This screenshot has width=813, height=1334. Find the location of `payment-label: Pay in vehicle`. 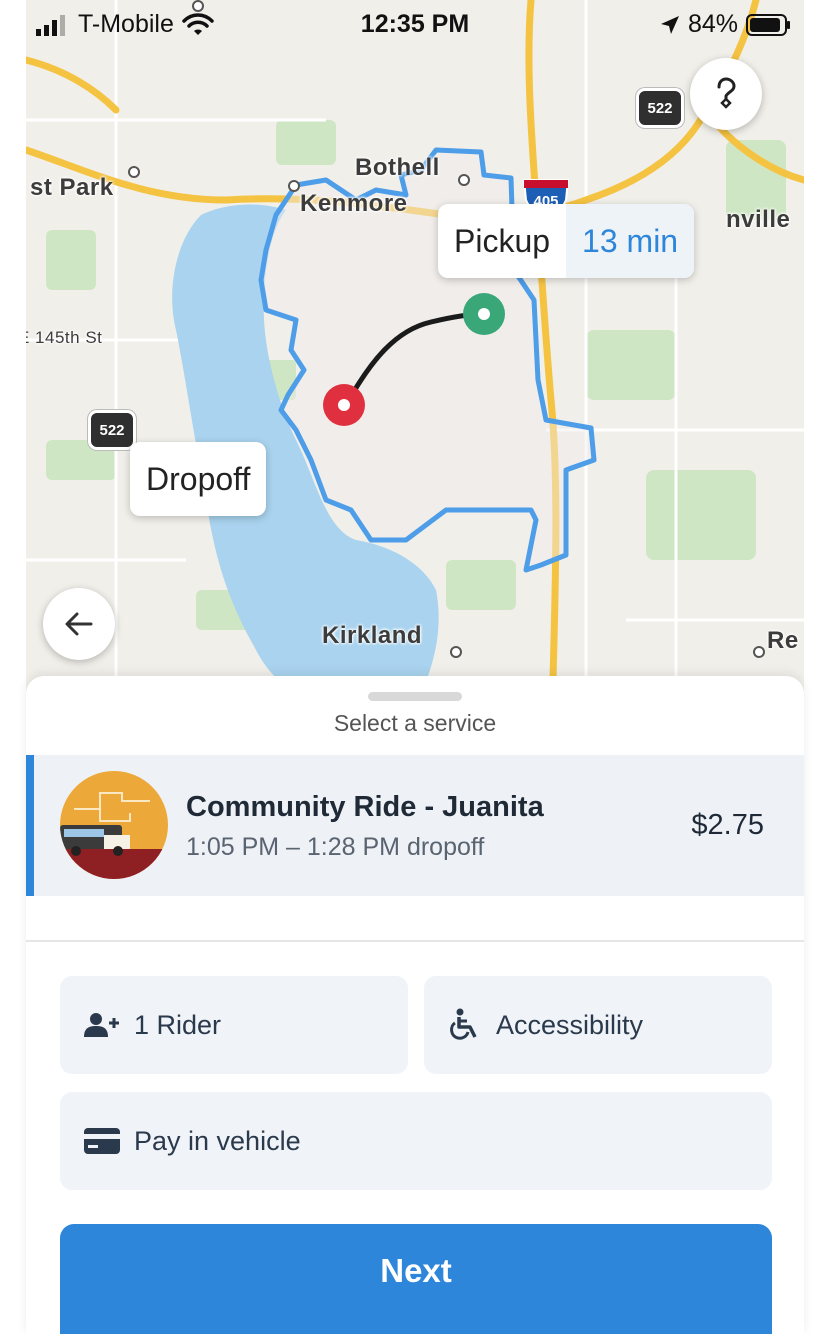

payment-label: Pay in vehicle is located at coordinates (217, 1140).